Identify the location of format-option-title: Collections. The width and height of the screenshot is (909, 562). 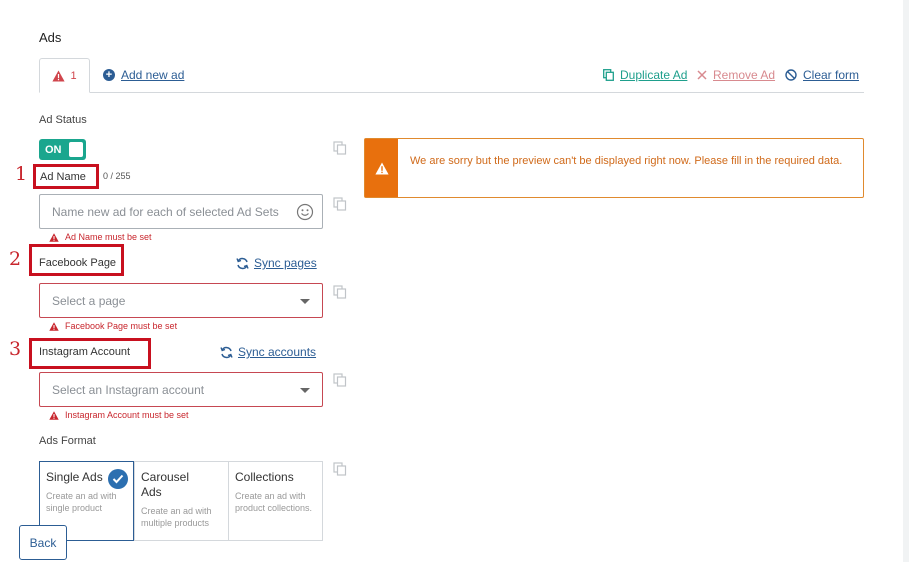
(264, 477).